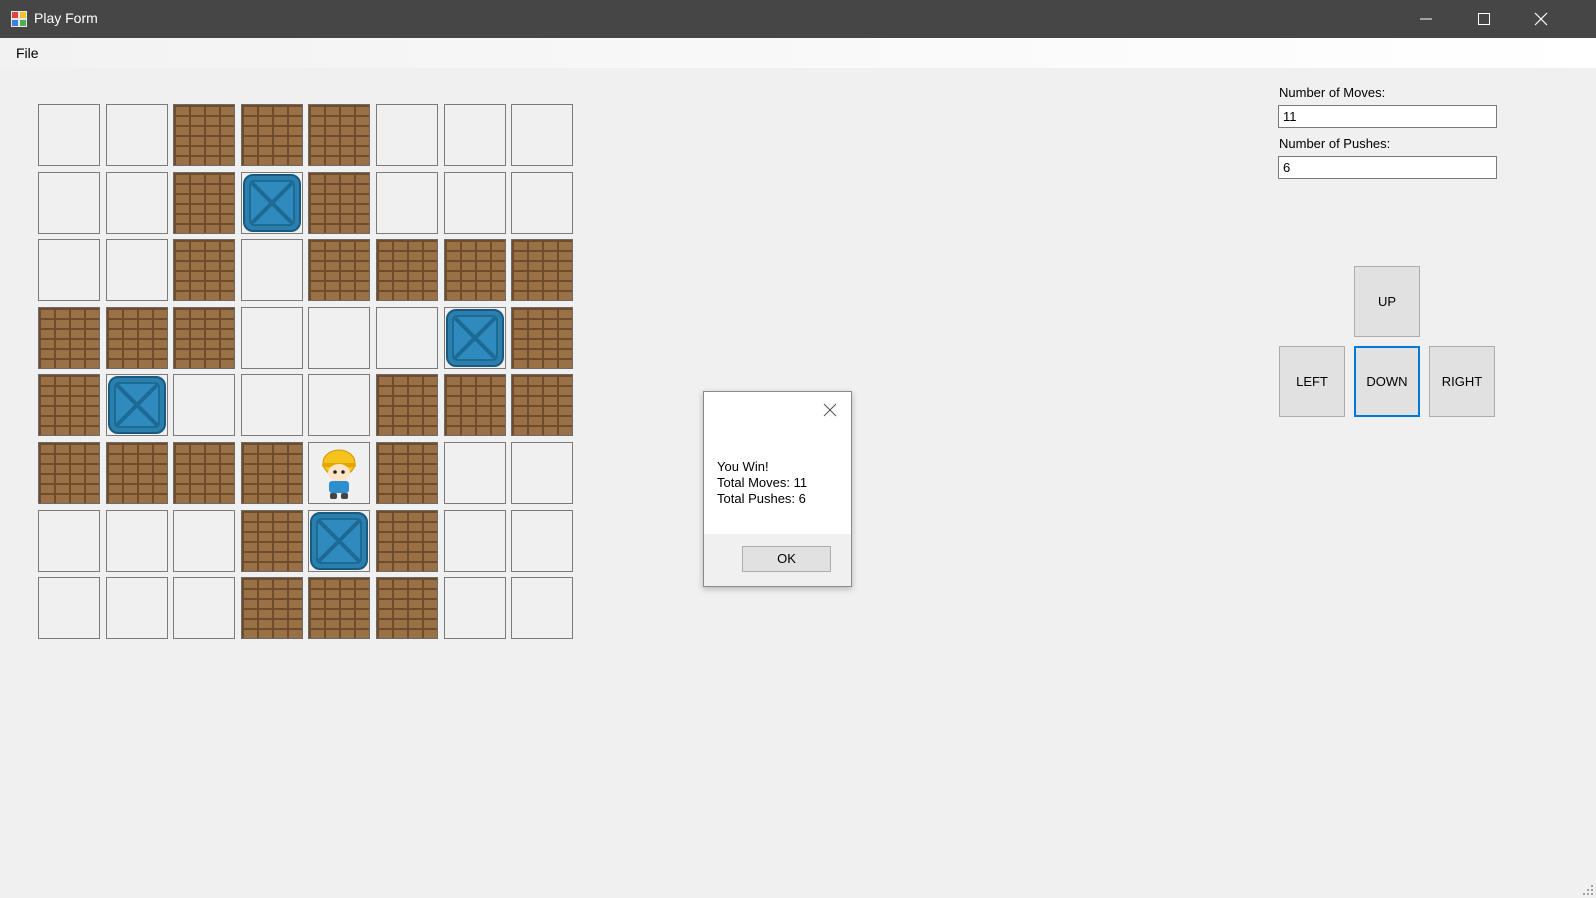 Image resolution: width=1596 pixels, height=898 pixels. I want to click on app-icon, so click(19, 19).